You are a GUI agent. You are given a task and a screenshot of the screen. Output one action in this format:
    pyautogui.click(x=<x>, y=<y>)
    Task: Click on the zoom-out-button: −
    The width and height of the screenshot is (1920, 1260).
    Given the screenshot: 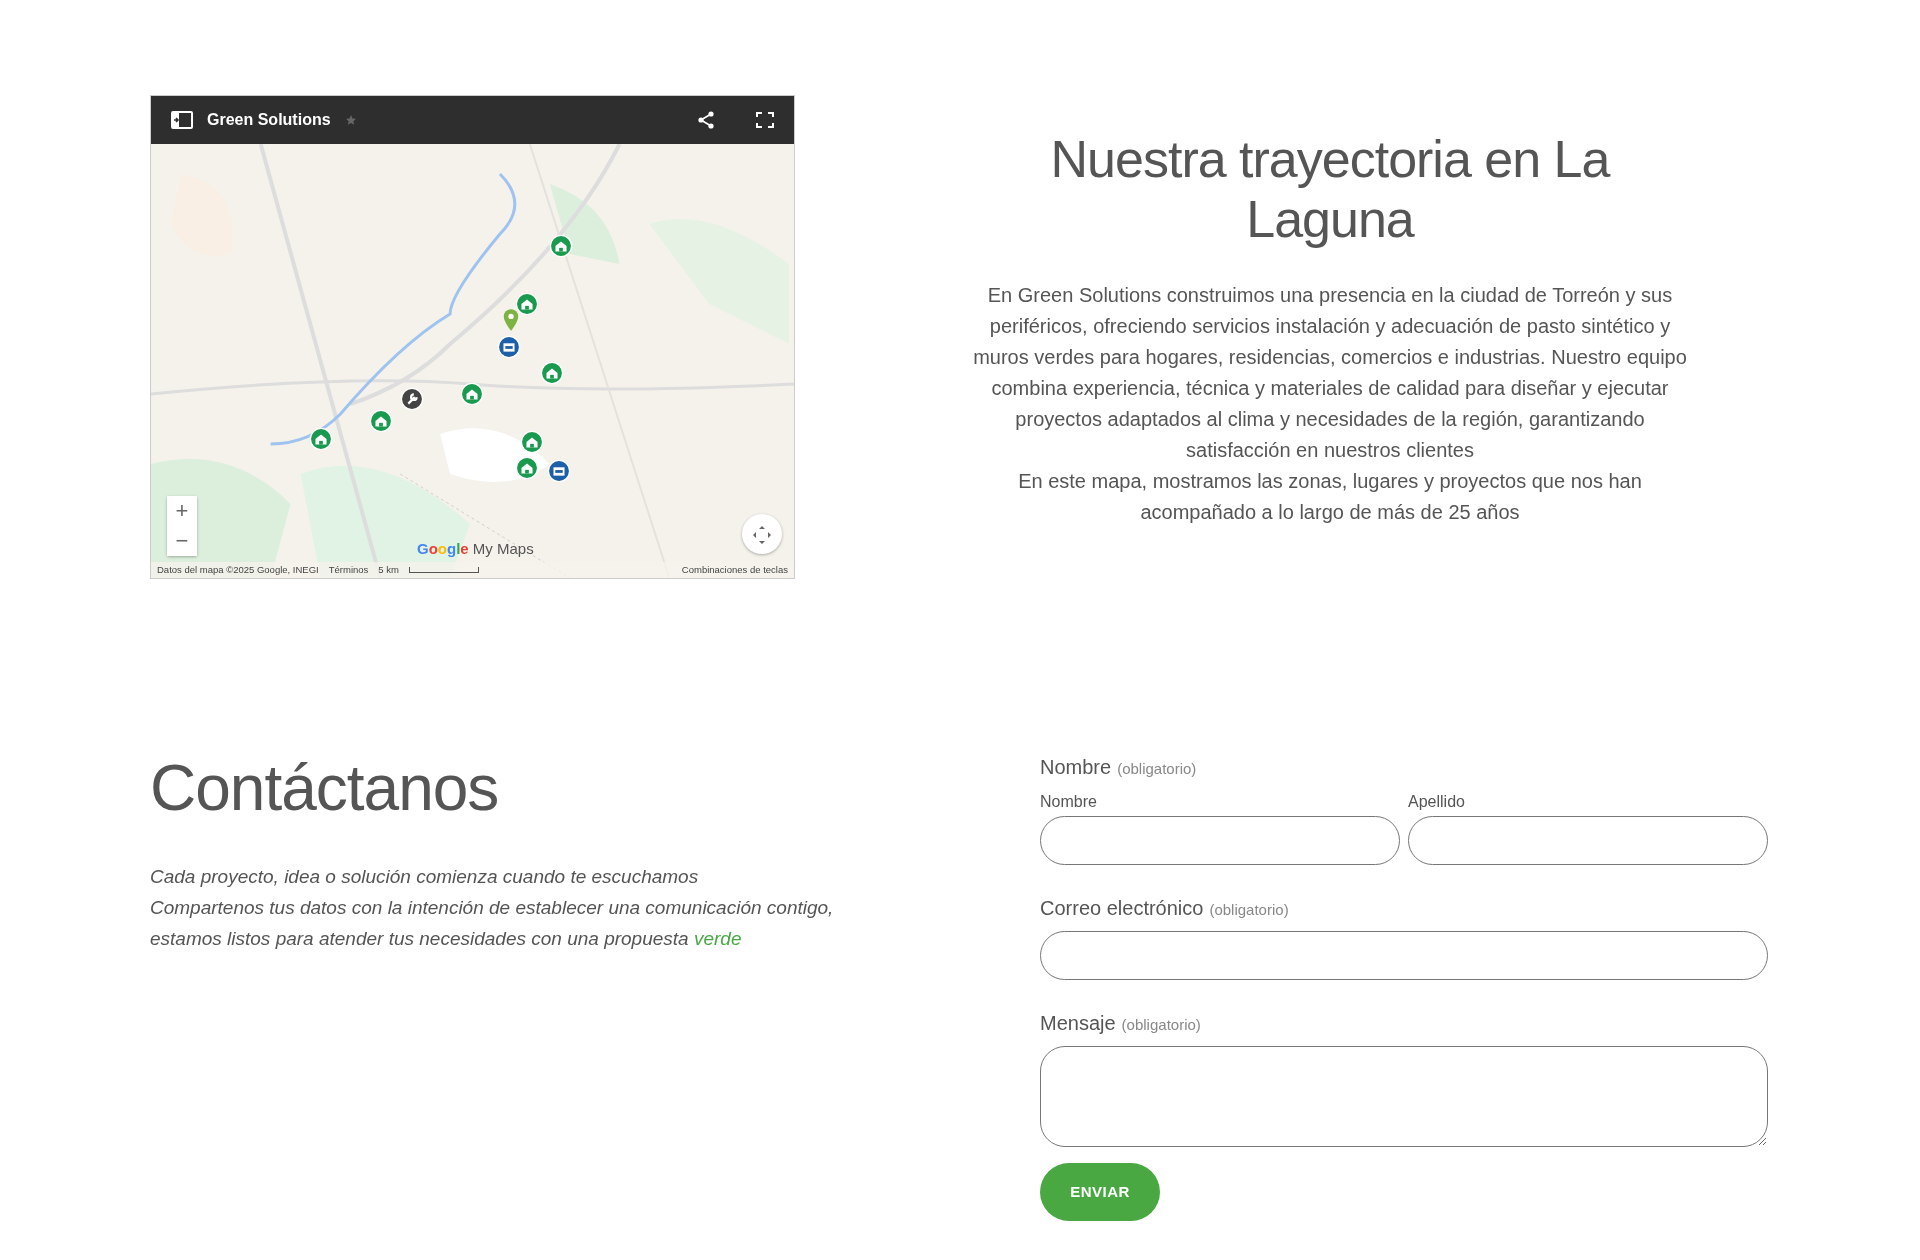 What is the action you would take?
    pyautogui.click(x=182, y=541)
    